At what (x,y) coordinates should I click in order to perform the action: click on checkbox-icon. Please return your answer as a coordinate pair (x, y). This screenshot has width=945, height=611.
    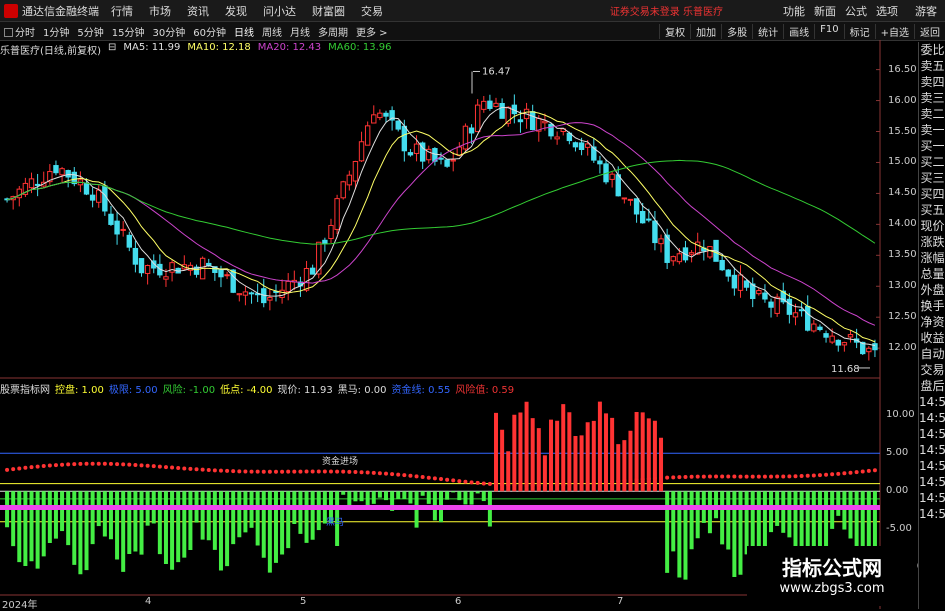
    Looking at the image, I should click on (8, 32).